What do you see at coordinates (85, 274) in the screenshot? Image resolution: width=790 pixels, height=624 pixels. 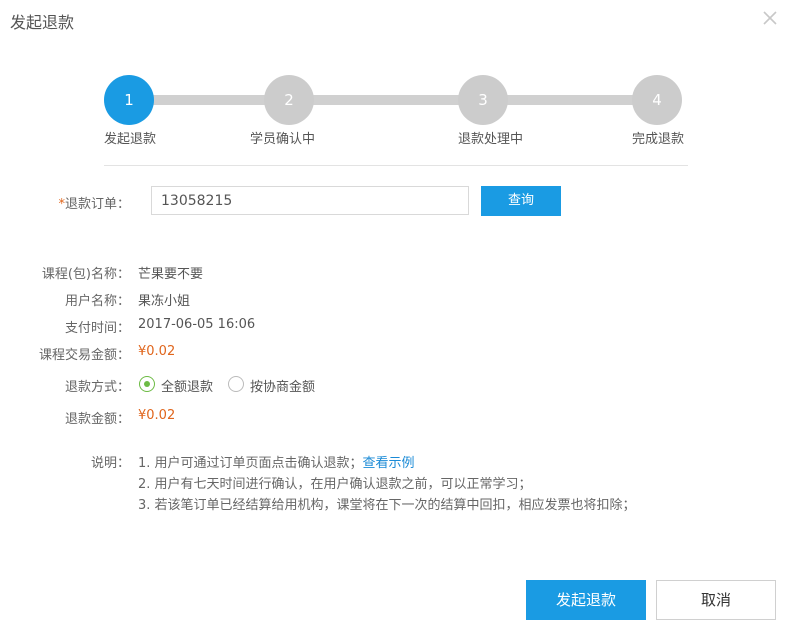 I see `course-label: 课程(包)名称：` at bounding box center [85, 274].